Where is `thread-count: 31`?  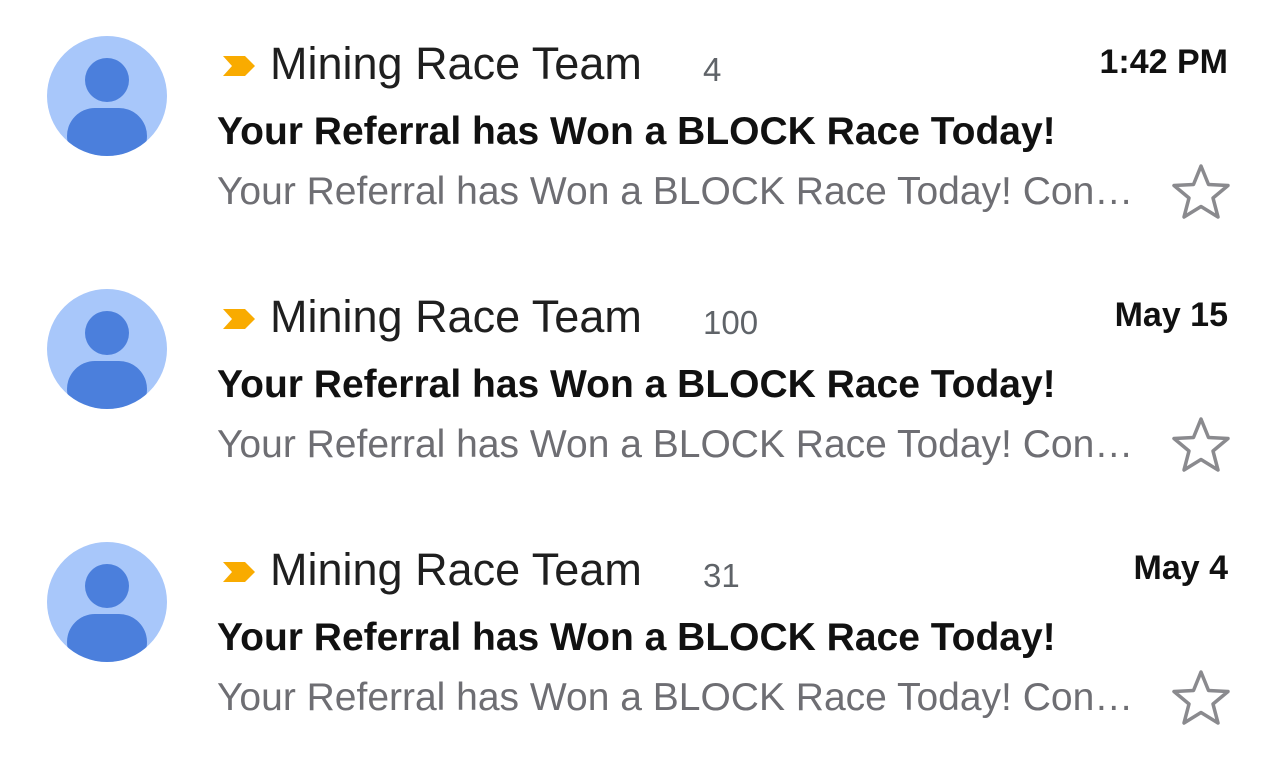 thread-count: 31 is located at coordinates (721, 575).